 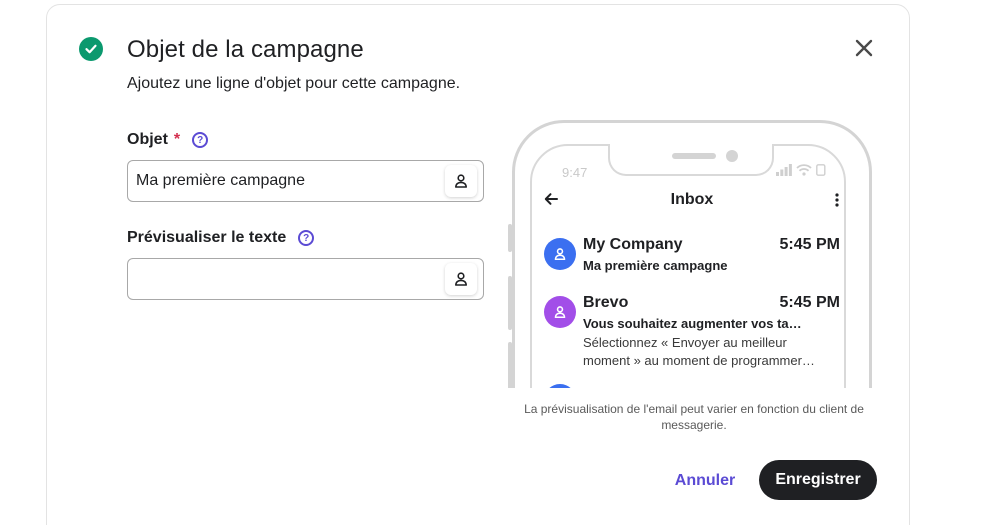 What do you see at coordinates (606, 302) in the screenshot?
I see `email-sender: Brevo` at bounding box center [606, 302].